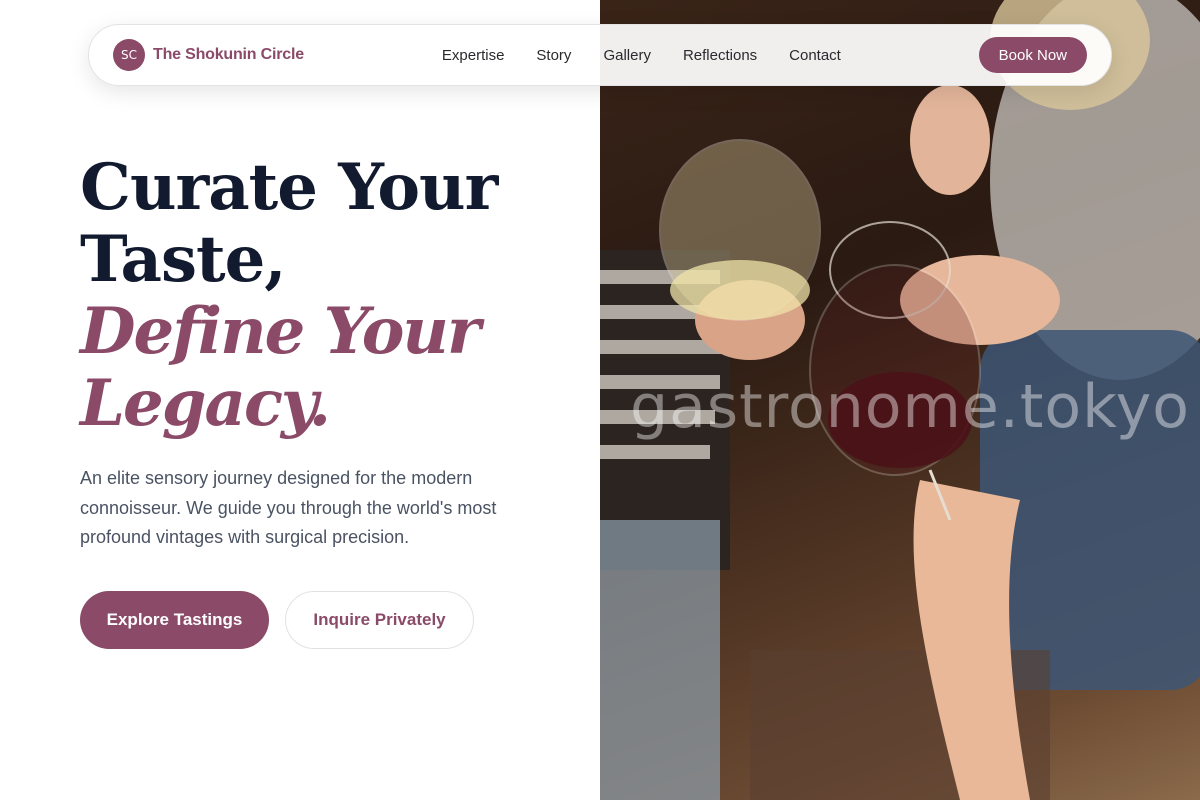 The height and width of the screenshot is (800, 1200). What do you see at coordinates (473, 55) in the screenshot?
I see `nav-link-expertise: Expertise` at bounding box center [473, 55].